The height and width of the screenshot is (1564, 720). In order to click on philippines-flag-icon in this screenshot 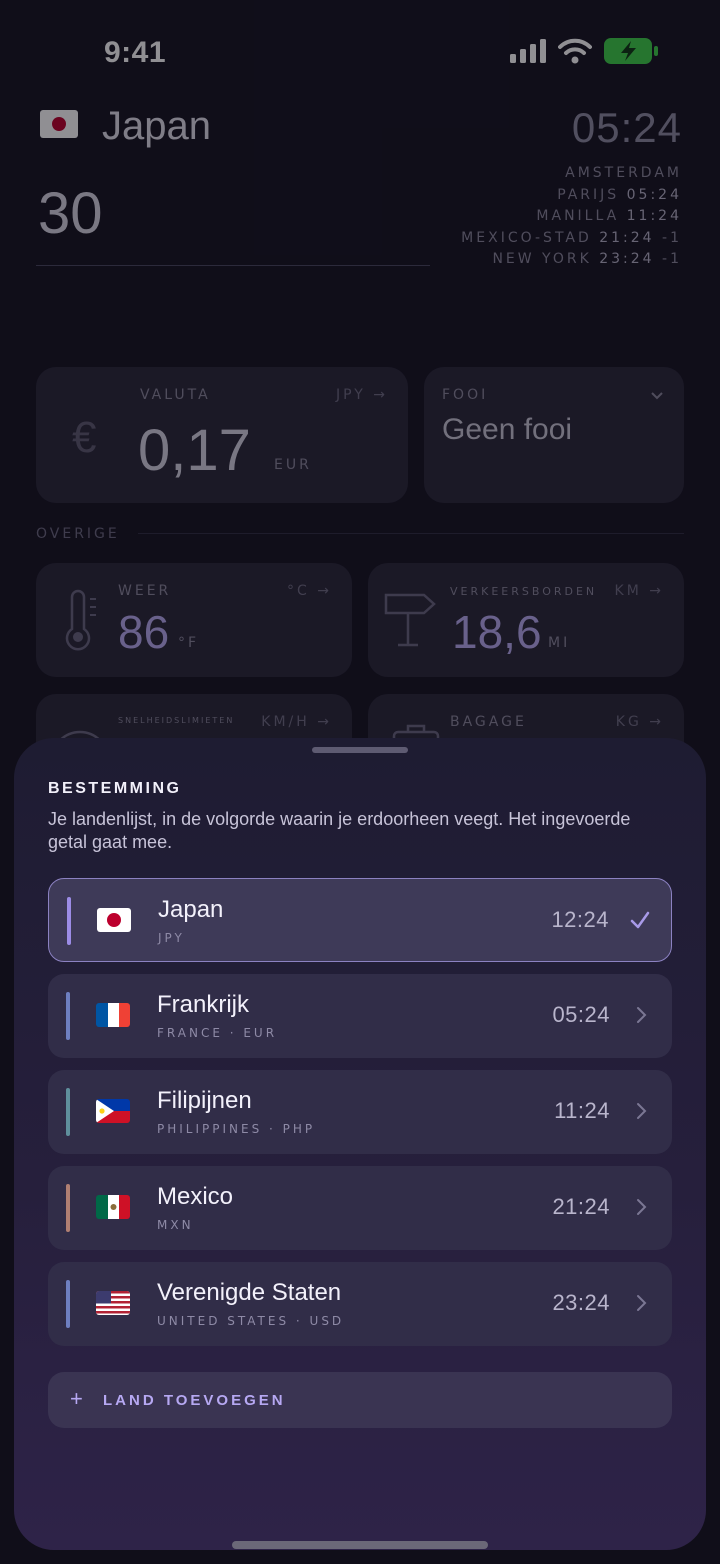, I will do `click(113, 1111)`.